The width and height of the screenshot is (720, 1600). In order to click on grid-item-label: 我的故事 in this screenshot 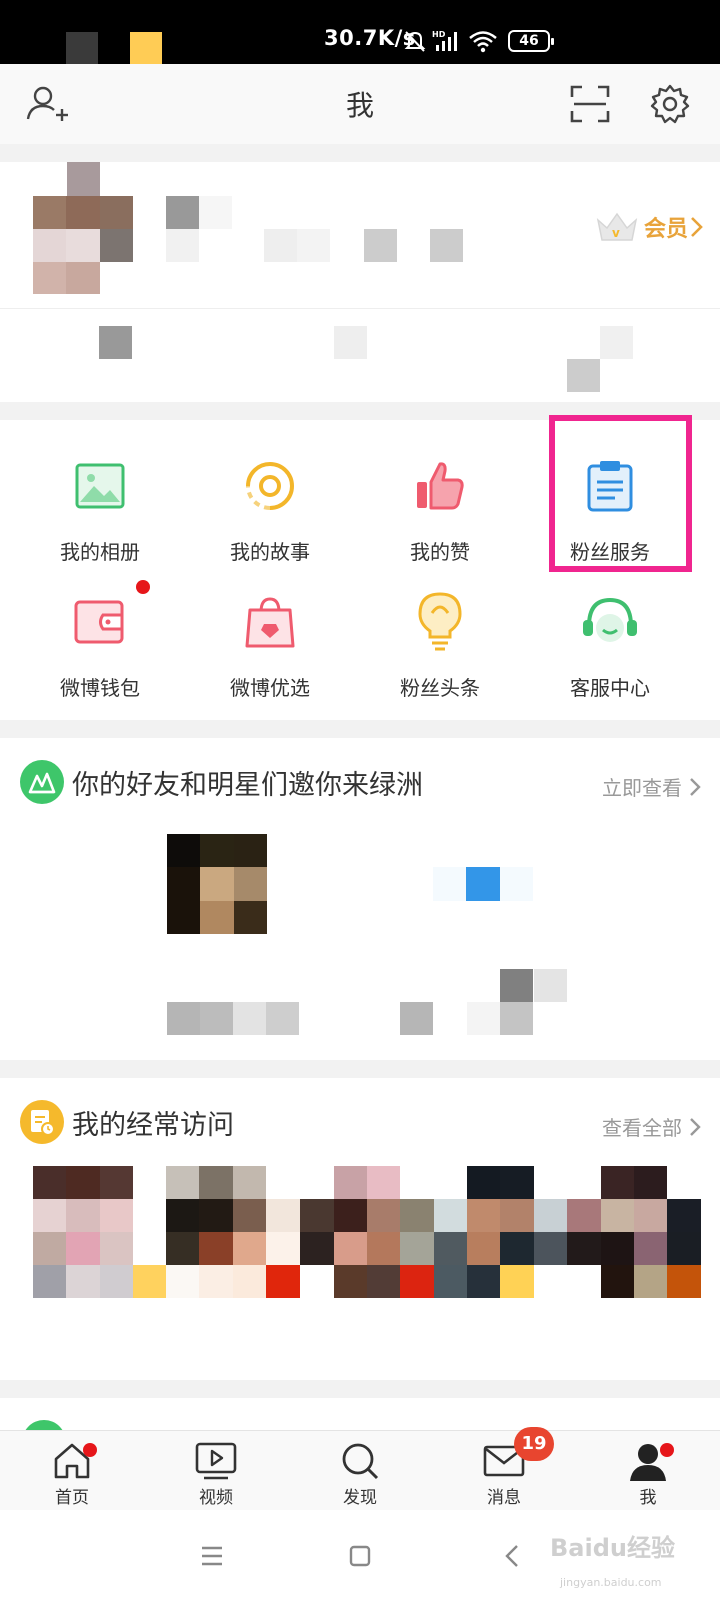, I will do `click(270, 552)`.